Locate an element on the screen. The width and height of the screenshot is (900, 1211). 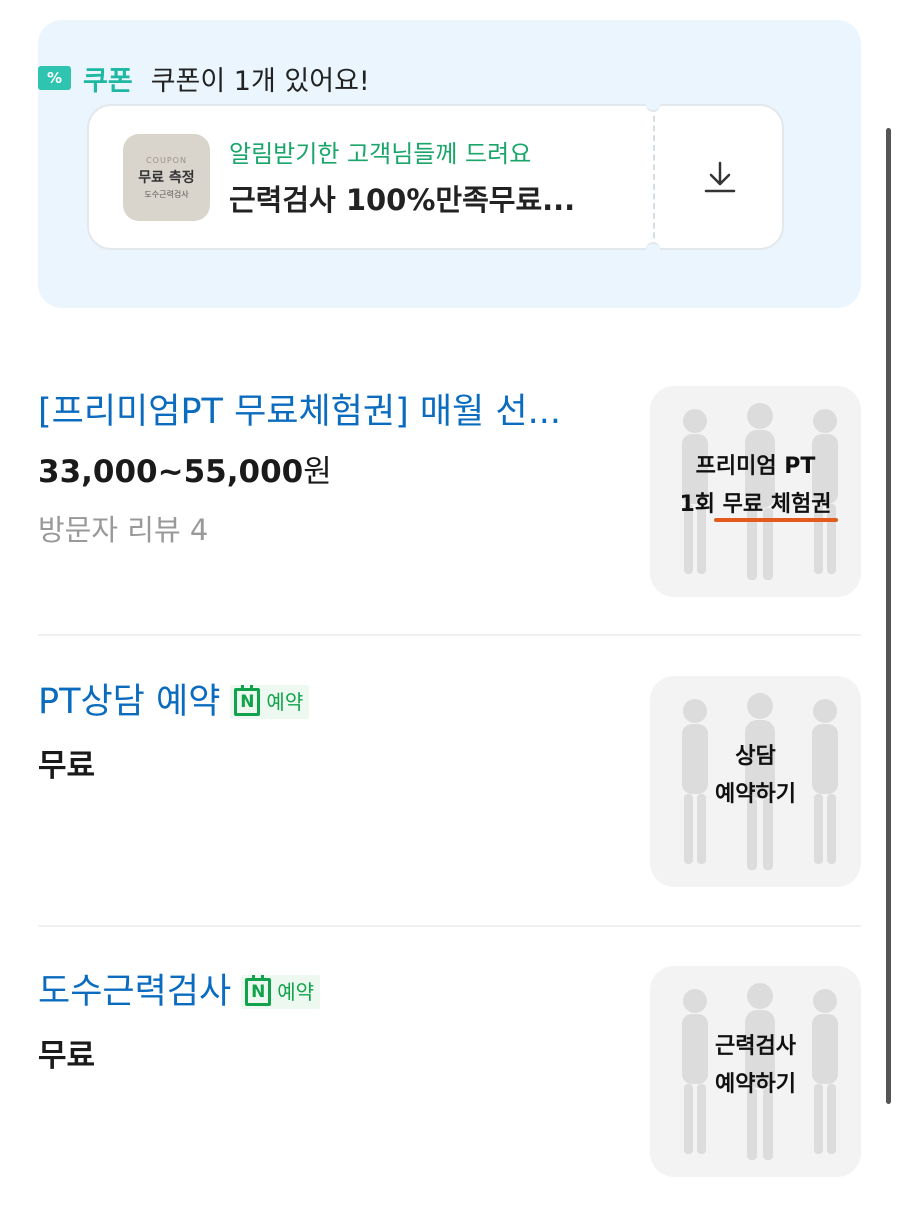
thumb-text-line1: 근력검사 is located at coordinates (755, 1046).